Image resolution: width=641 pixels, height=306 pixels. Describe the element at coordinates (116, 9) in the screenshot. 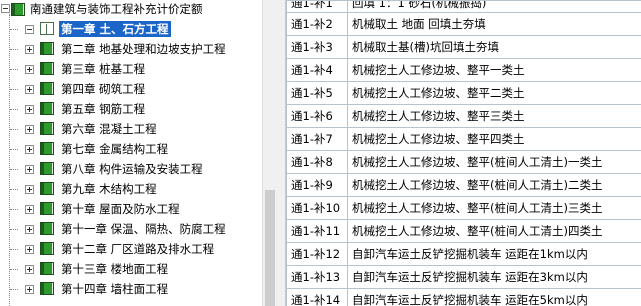

I see `tree-root-label: 南通建筑与装饰工程补充计价定额` at that location.